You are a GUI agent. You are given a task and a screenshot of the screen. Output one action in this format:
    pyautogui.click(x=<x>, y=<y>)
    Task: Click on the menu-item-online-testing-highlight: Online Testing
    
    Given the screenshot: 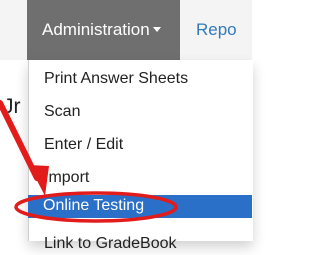 What is the action you would take?
    pyautogui.click(x=140, y=206)
    